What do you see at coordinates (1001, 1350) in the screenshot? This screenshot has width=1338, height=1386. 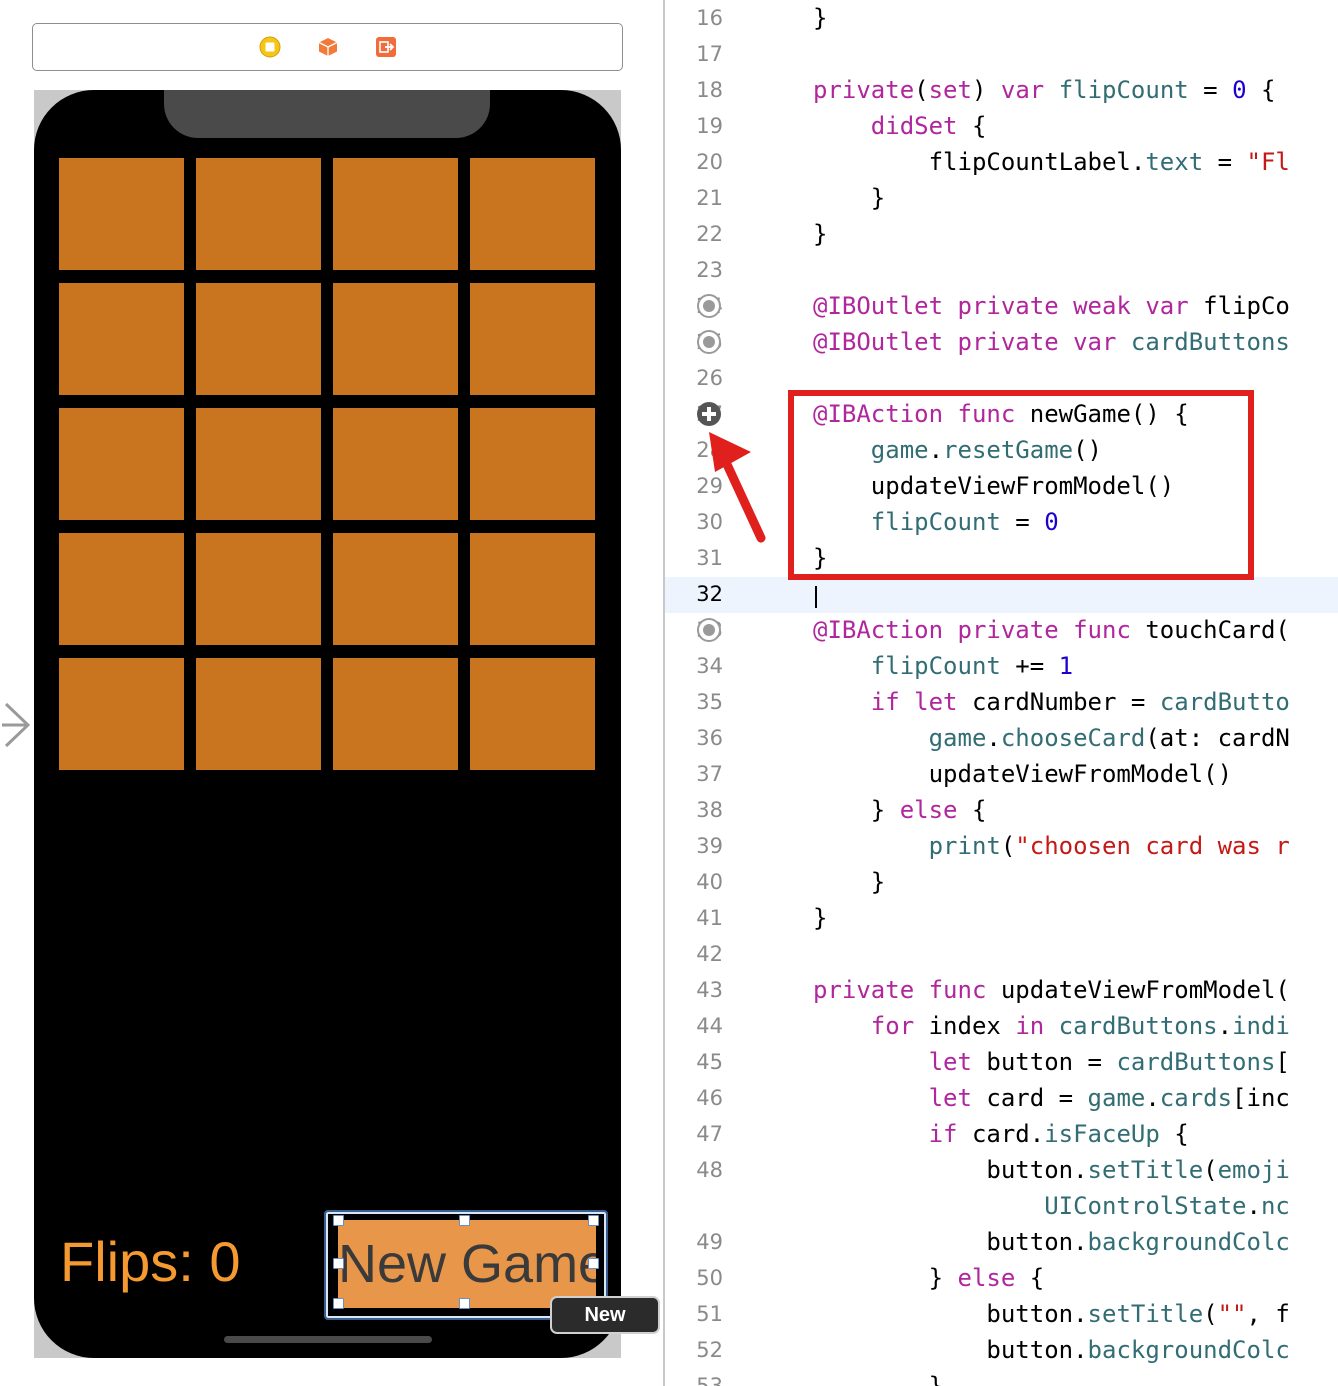 I see `code-line: 52 button.backgroundColc` at bounding box center [1001, 1350].